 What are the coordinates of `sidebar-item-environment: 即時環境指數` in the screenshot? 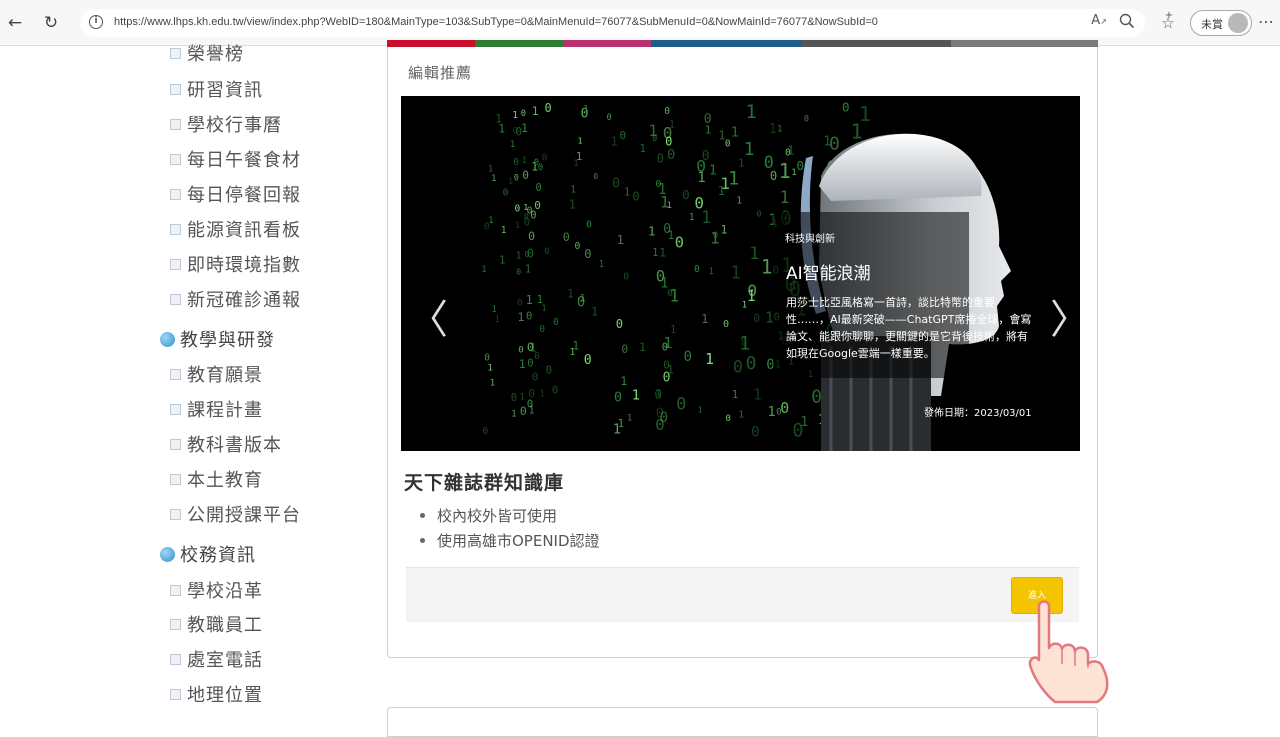 It's located at (235, 264).